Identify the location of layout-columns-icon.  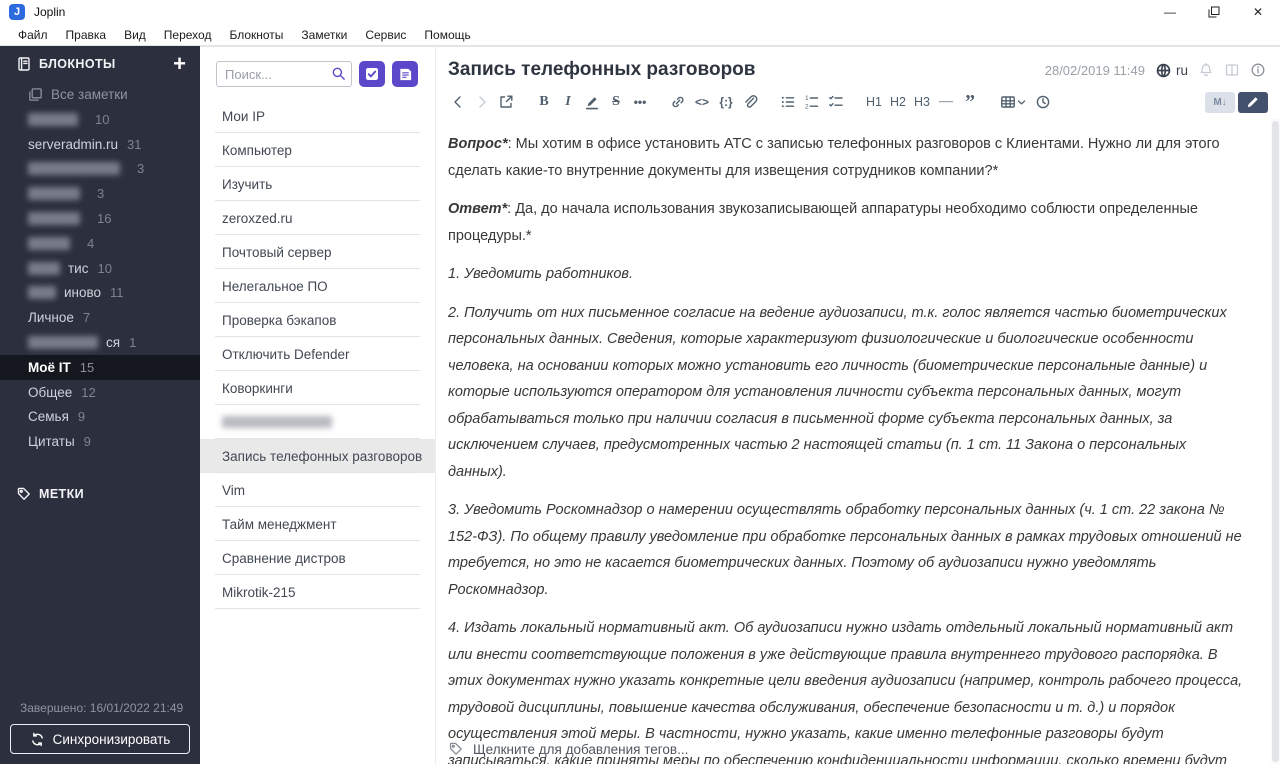
(1232, 70).